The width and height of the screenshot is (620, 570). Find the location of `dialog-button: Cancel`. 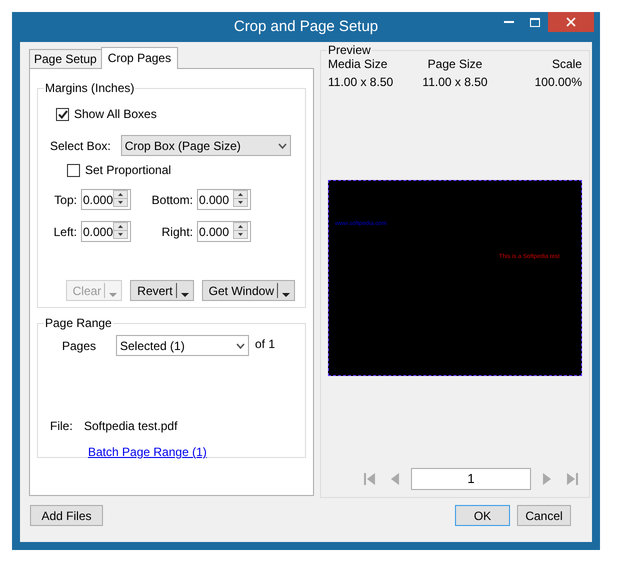

dialog-button: Cancel is located at coordinates (544, 515).